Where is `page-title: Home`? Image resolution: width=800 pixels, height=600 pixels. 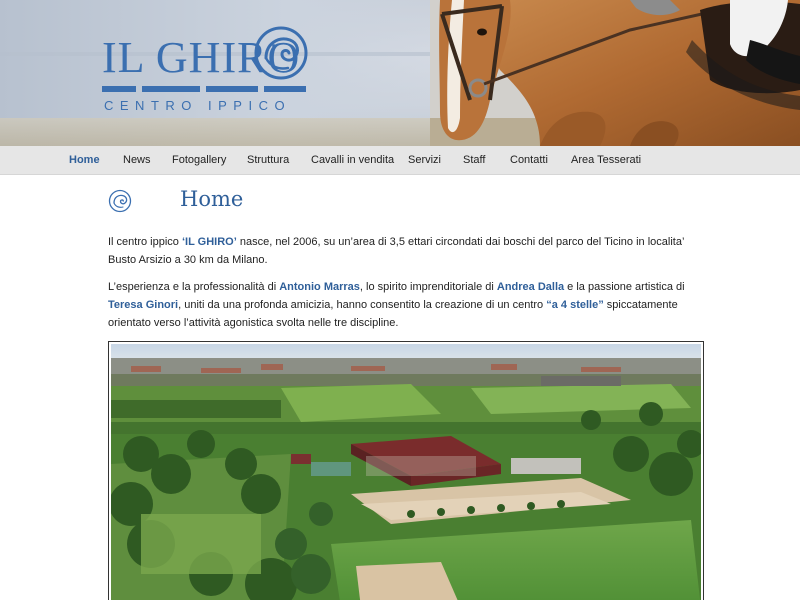 page-title: Home is located at coordinates (212, 199).